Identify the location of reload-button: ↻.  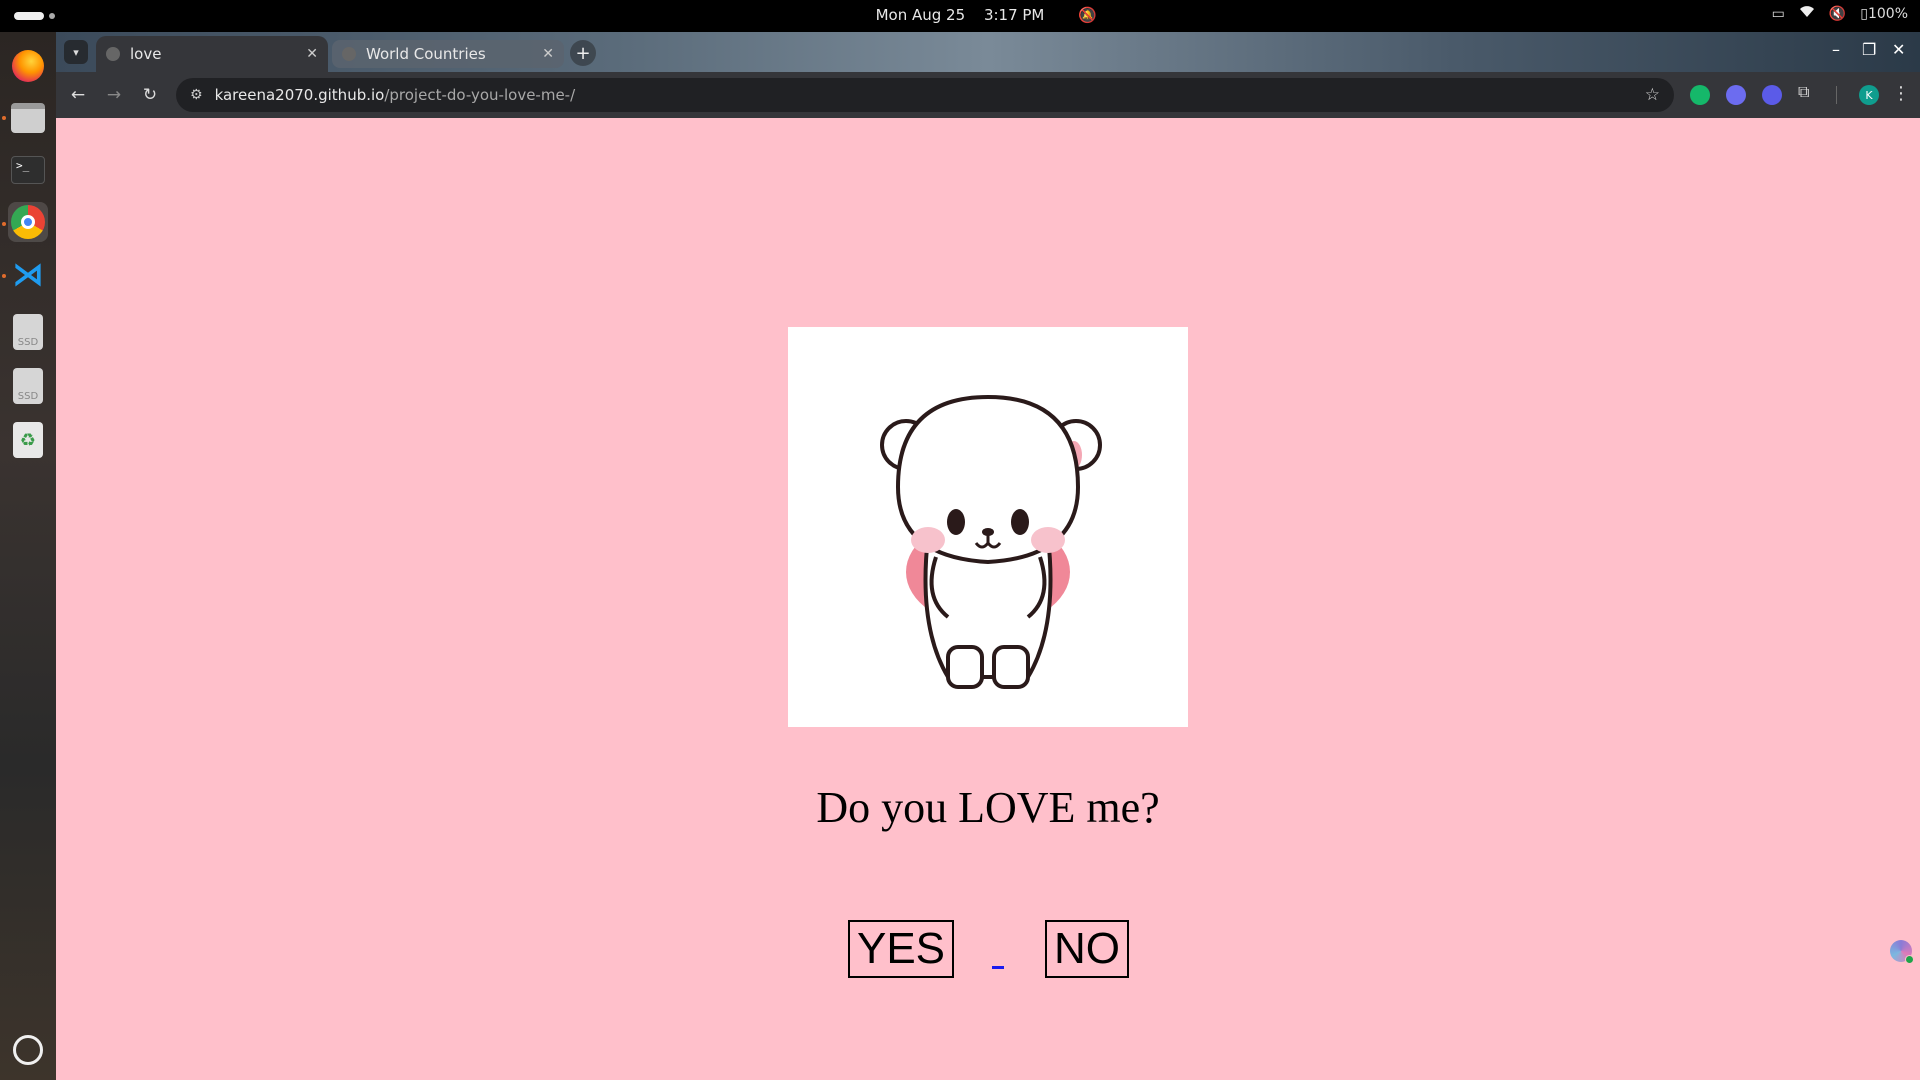
(150, 95).